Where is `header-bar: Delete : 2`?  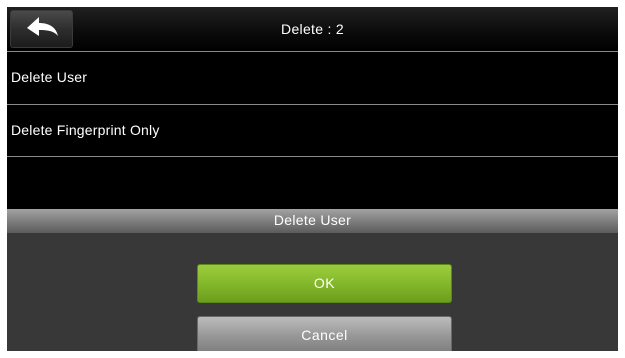
header-bar: Delete : 2 is located at coordinates (312, 29).